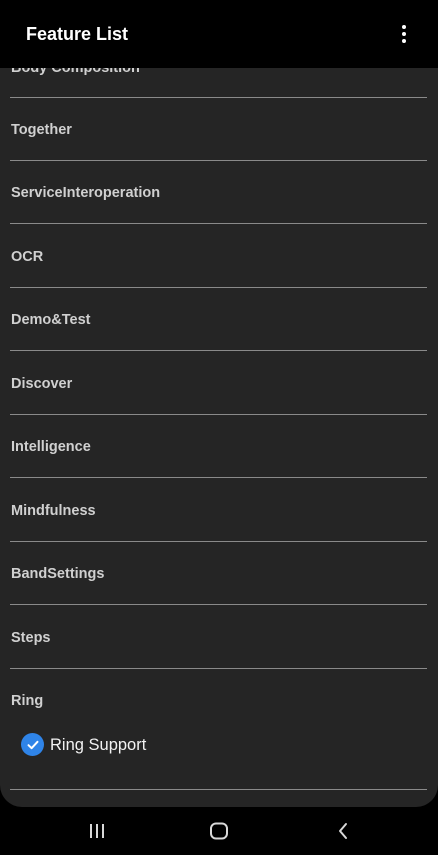 This screenshot has width=438, height=855. Describe the element at coordinates (219, 701) in the screenshot. I see `list-item: Ring` at that location.